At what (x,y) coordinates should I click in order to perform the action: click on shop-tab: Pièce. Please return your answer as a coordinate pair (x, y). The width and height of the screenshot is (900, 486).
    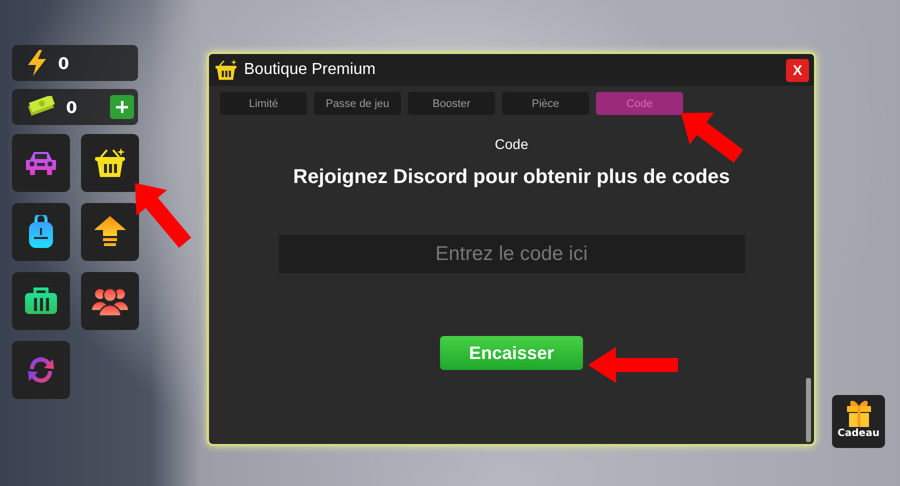
    Looking at the image, I should click on (545, 103).